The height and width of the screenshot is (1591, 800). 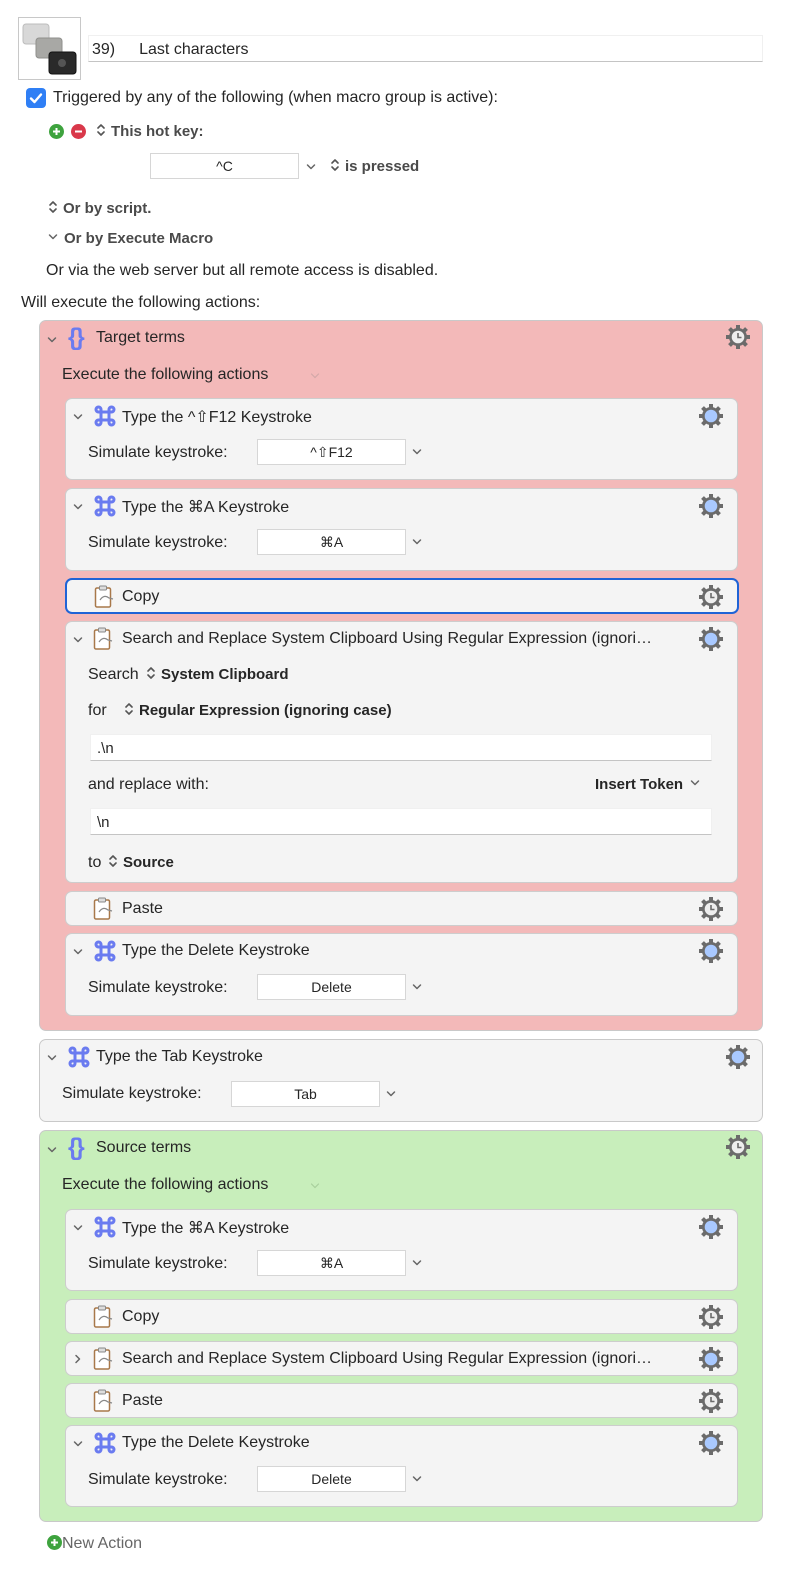 What do you see at coordinates (331, 452) in the screenshot?
I see `keystroke-field: ^⇧F12` at bounding box center [331, 452].